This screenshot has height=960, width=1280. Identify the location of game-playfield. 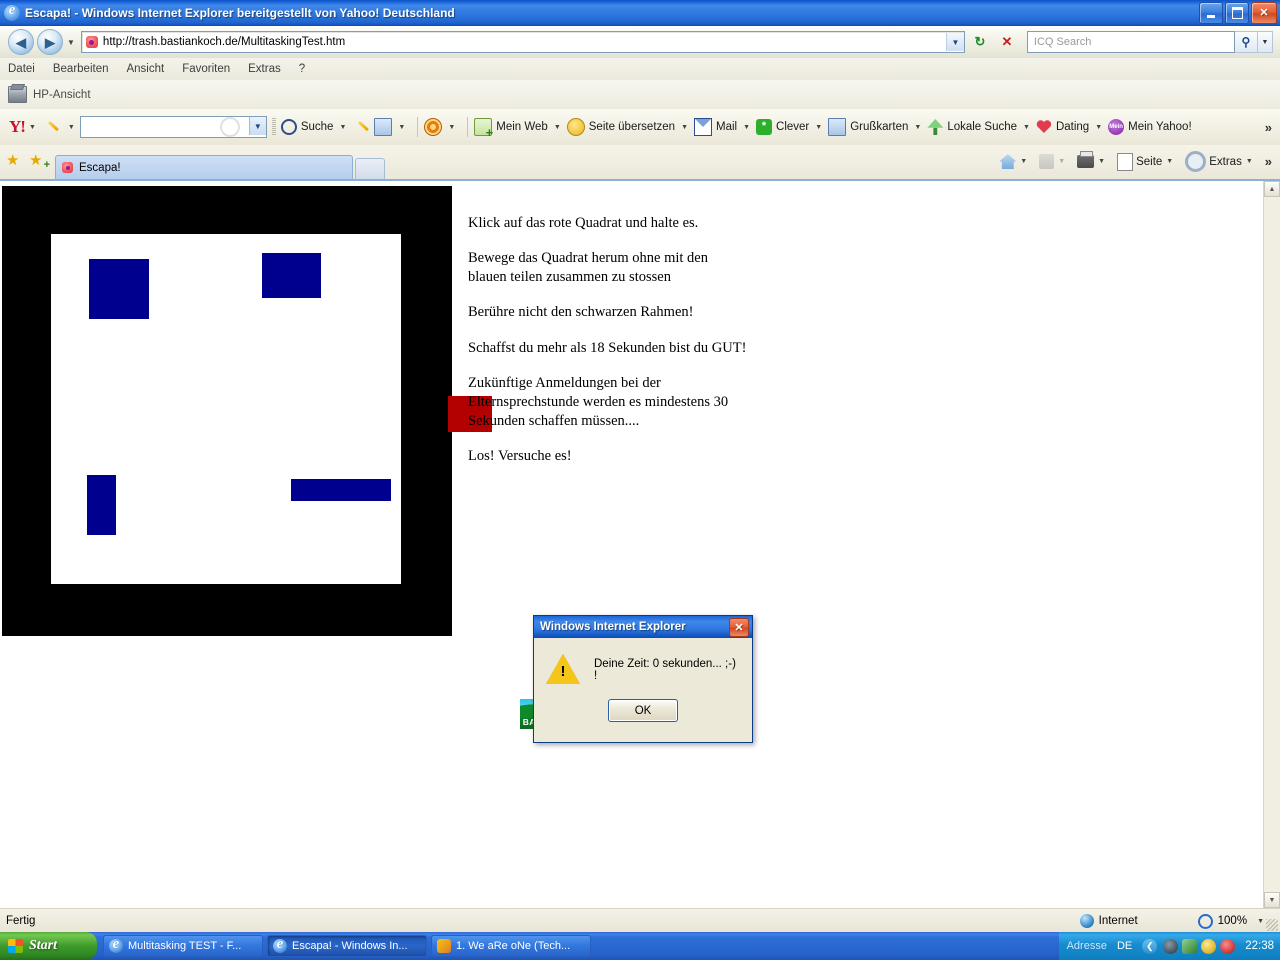
(226, 409).